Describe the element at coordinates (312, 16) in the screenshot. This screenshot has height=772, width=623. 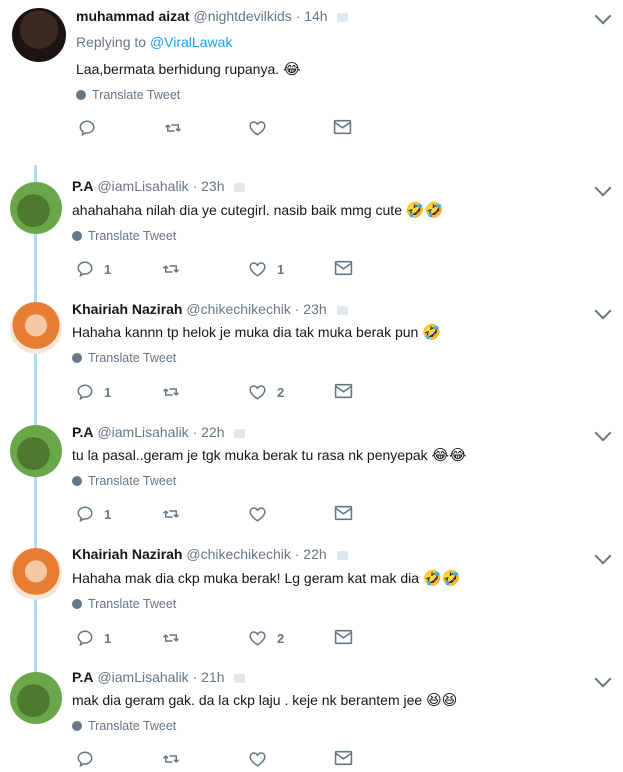
I see `timestamp: · 14h` at that location.